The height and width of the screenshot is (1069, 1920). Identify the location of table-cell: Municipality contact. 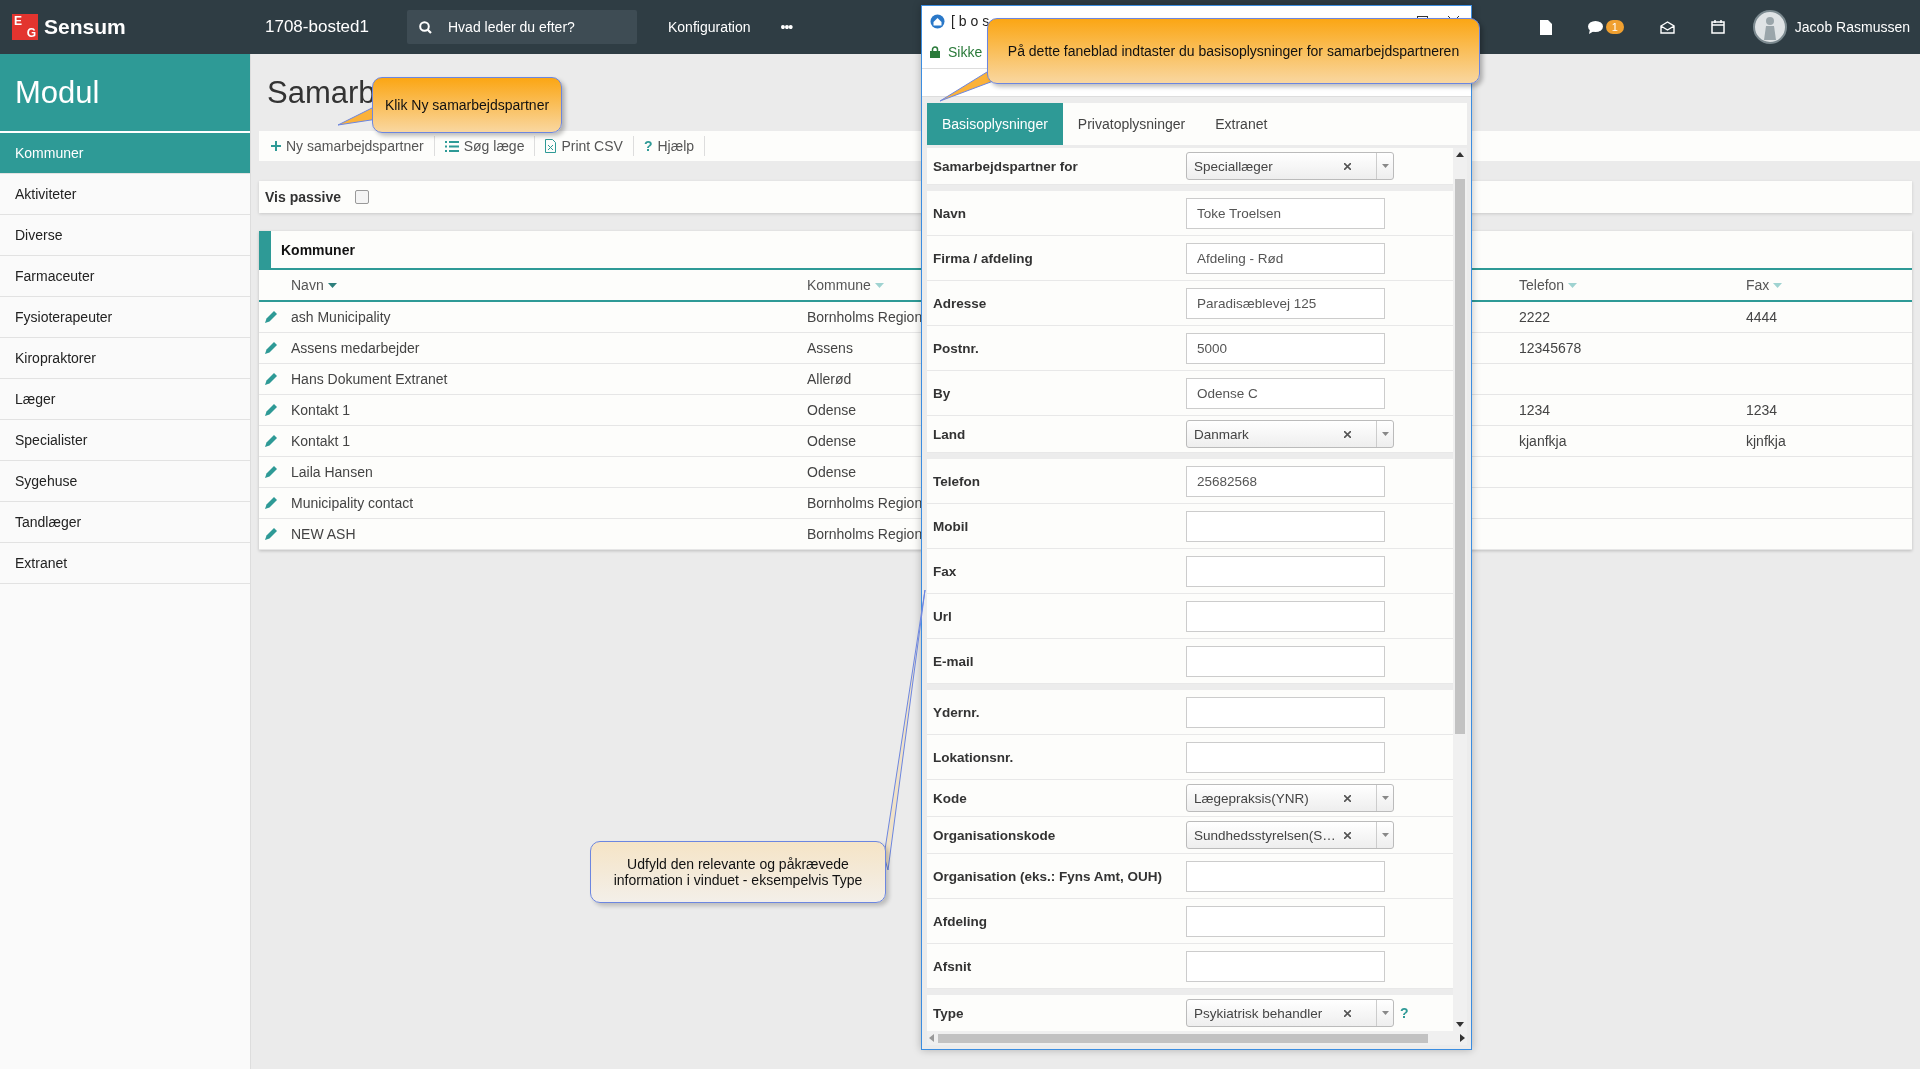
(352, 503).